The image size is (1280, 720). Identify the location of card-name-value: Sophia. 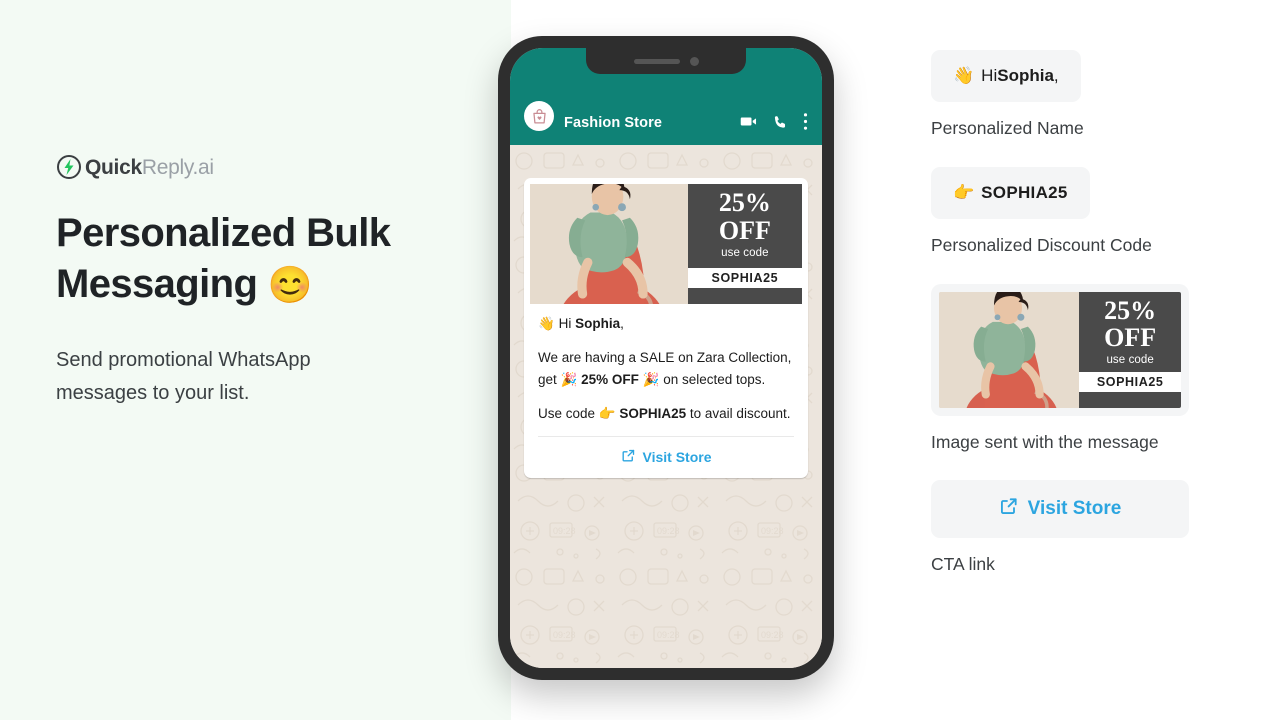
(1025, 75).